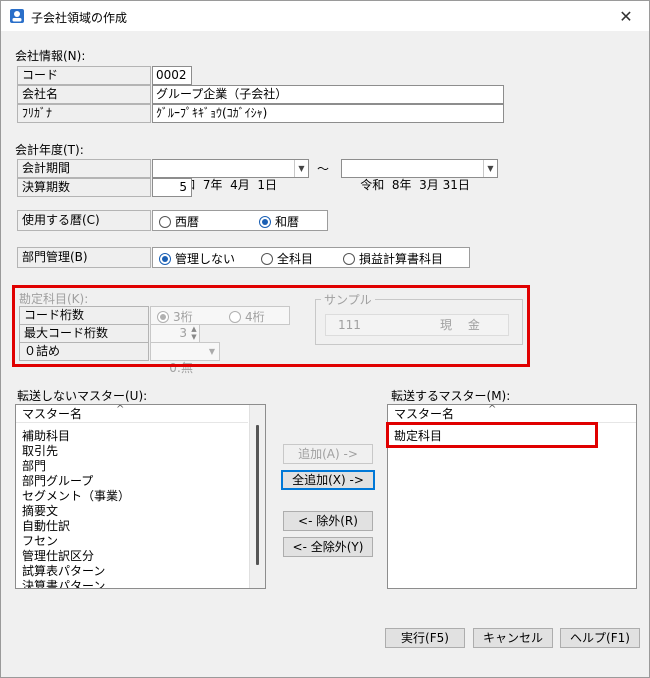 This screenshot has width=650, height=678. I want to click on calendar-option-wareki: 和暦, so click(279, 221).